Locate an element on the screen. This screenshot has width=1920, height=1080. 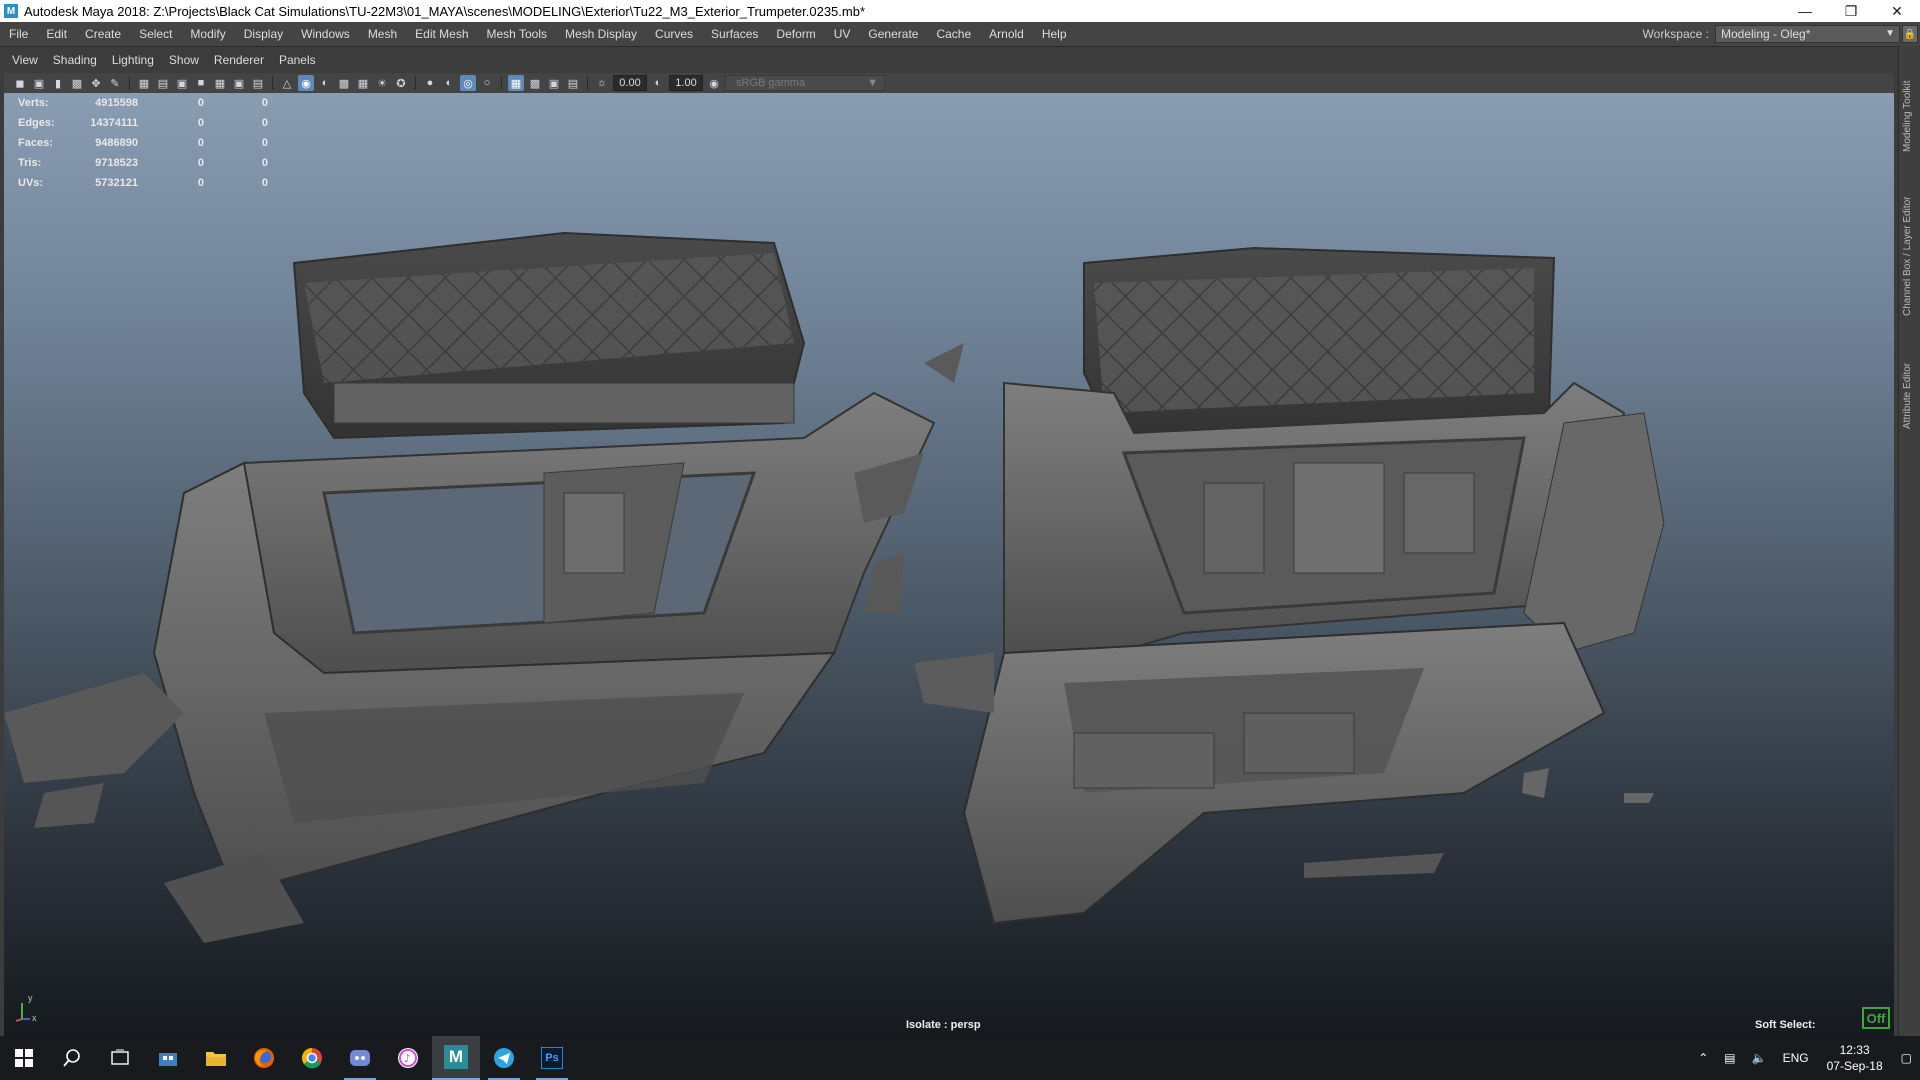
minimize-button: — is located at coordinates (1805, 11).